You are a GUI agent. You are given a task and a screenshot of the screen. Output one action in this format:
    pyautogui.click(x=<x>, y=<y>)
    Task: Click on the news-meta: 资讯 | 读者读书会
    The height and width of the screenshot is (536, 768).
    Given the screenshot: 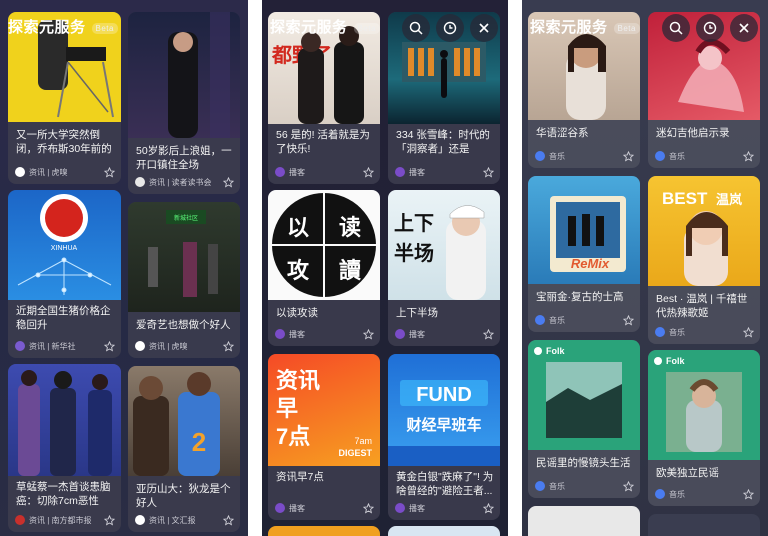 What is the action you would take?
    pyautogui.click(x=184, y=182)
    